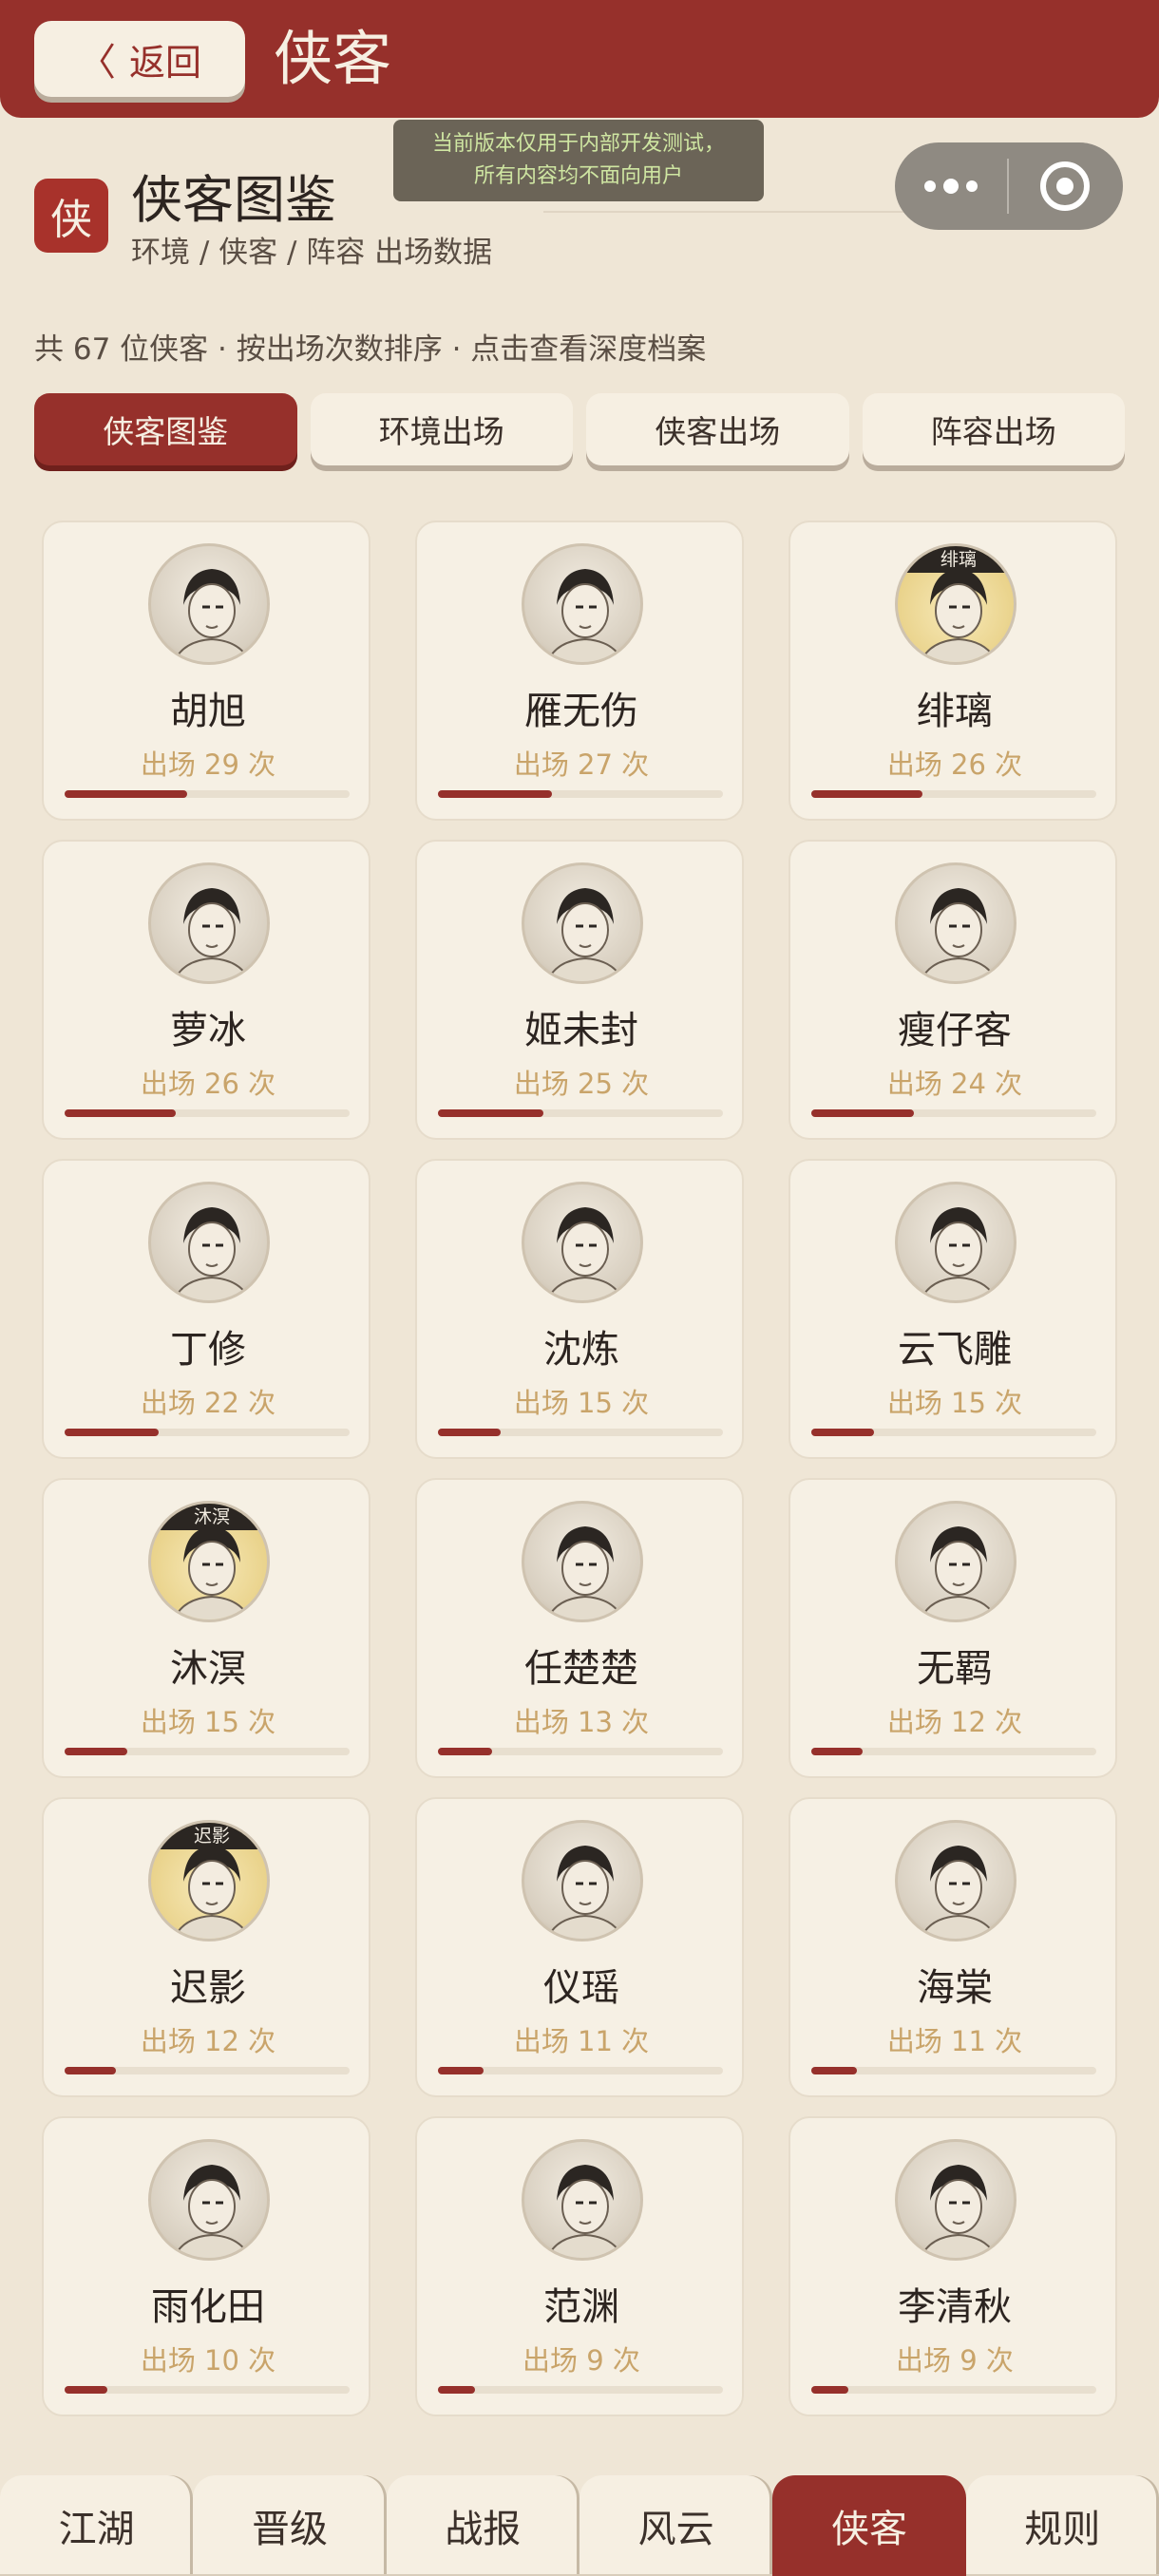 The image size is (1159, 2576). What do you see at coordinates (951, 186) in the screenshot?
I see `more-dots-icon` at bounding box center [951, 186].